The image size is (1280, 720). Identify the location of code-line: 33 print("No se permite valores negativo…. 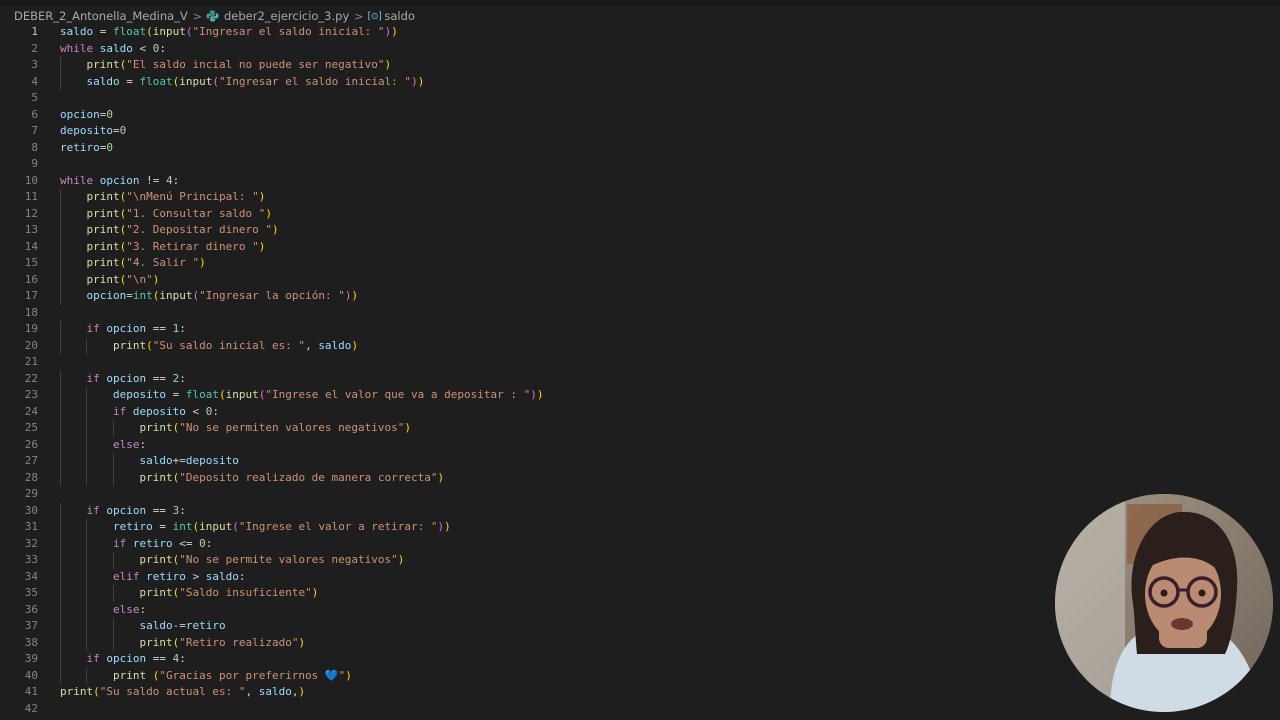
(530, 560).